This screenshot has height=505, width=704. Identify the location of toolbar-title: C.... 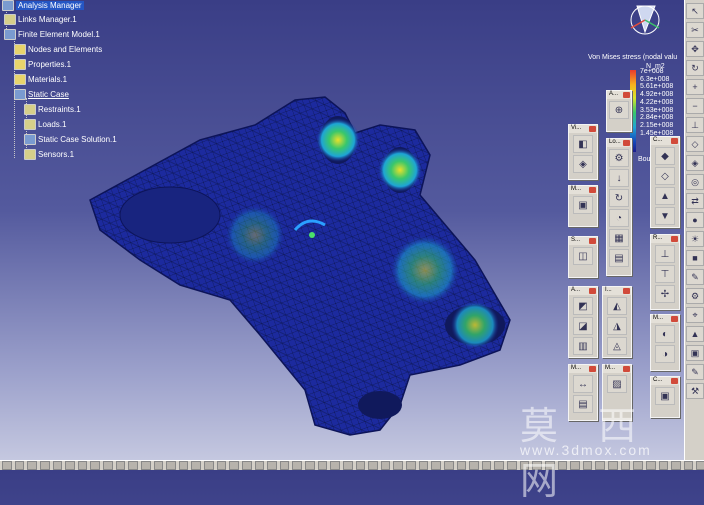
(665, 141).